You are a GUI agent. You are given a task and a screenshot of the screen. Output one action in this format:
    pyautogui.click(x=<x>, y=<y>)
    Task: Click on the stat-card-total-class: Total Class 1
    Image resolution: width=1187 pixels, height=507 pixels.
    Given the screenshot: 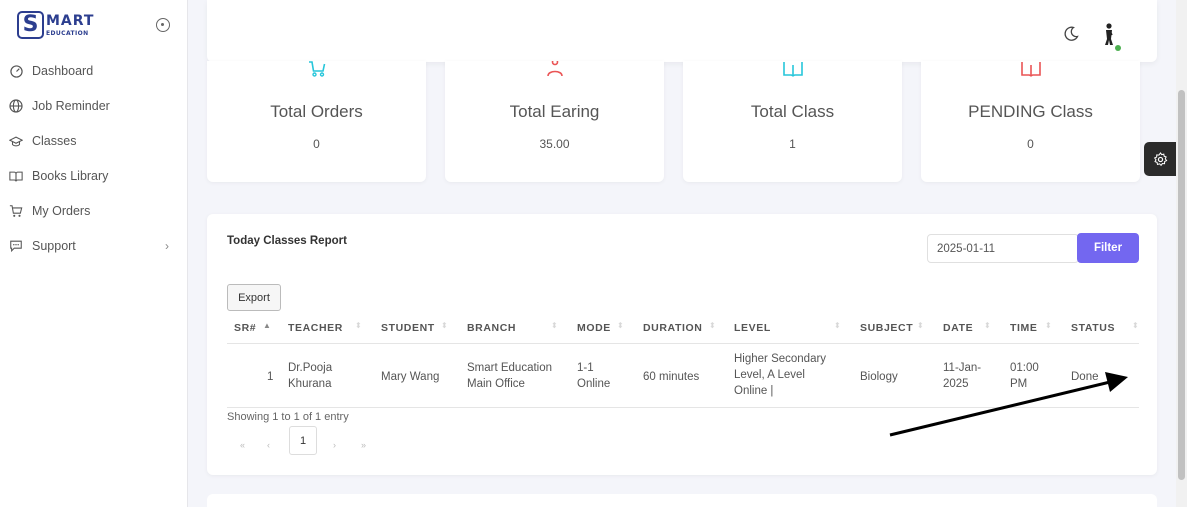 What is the action you would take?
    pyautogui.click(x=792, y=121)
    